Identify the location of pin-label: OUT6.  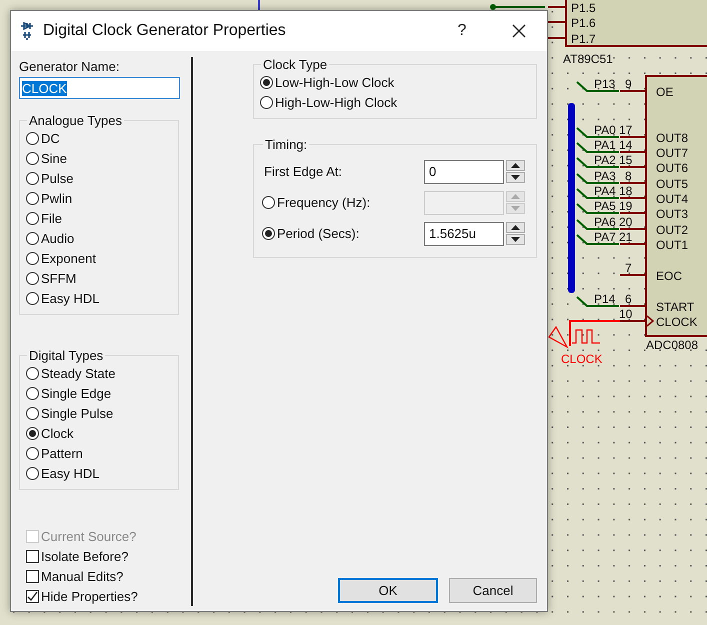
(672, 168).